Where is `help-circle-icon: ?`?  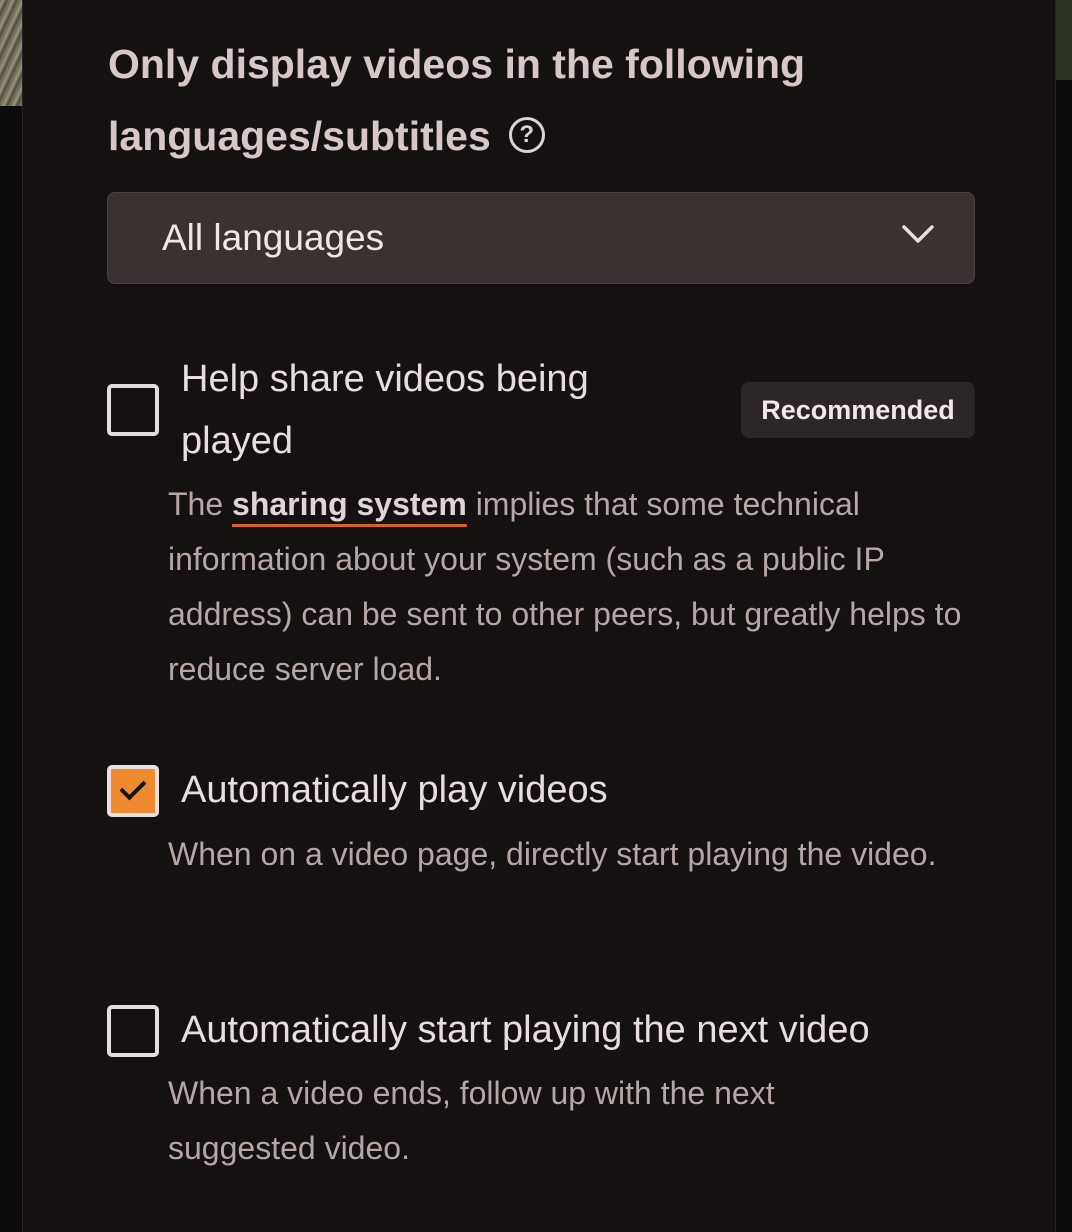
help-circle-icon: ? is located at coordinates (526, 135).